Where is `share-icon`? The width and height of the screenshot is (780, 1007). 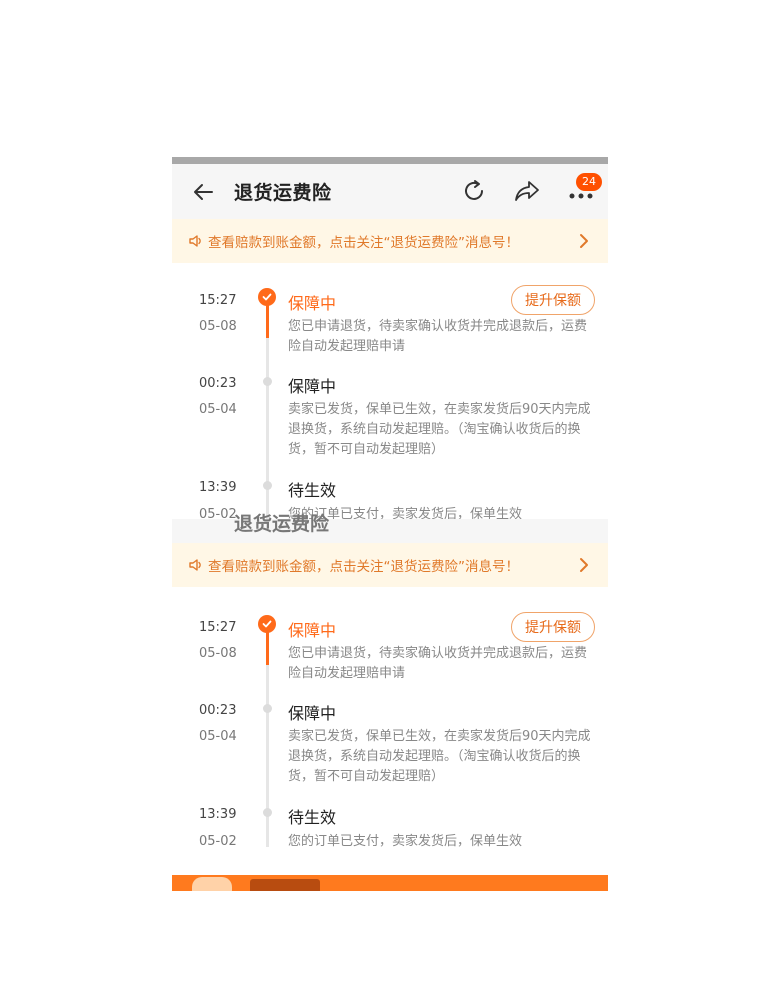 share-icon is located at coordinates (527, 191).